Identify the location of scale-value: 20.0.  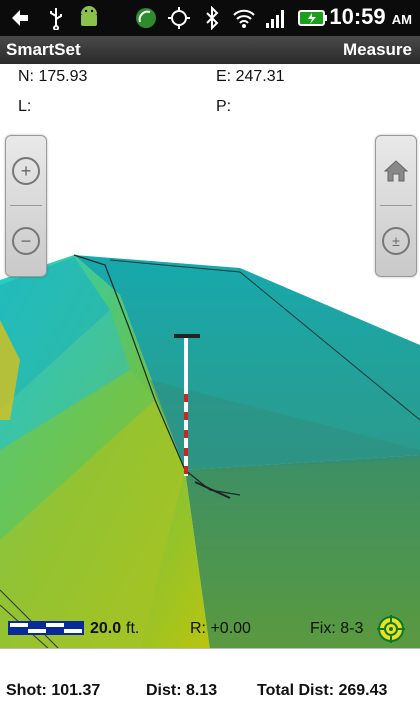
(106, 628).